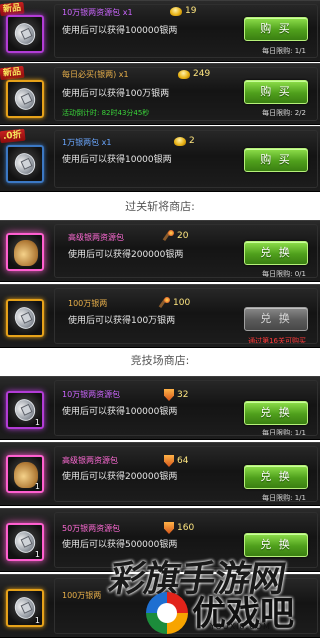 Image resolution: width=320 pixels, height=638 pixels. I want to click on shop-item-row: 100万银两 100 使用后可以获得100万银两 兑 换 通过第16关可购买, so click(160, 316).